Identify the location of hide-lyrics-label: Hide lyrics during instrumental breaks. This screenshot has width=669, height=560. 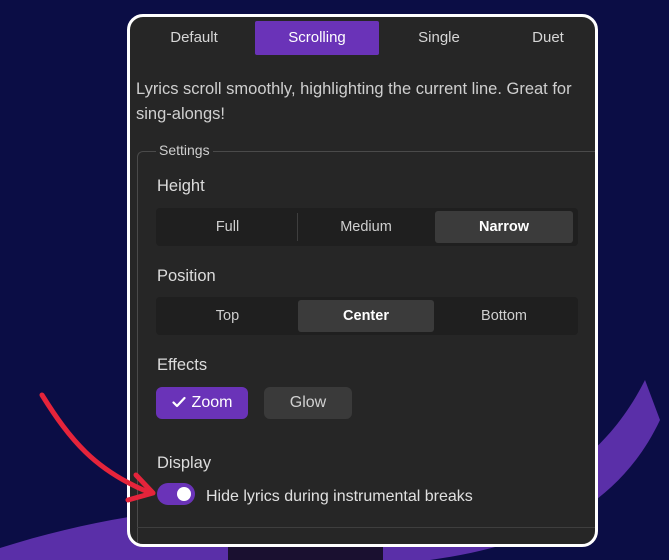
(339, 496).